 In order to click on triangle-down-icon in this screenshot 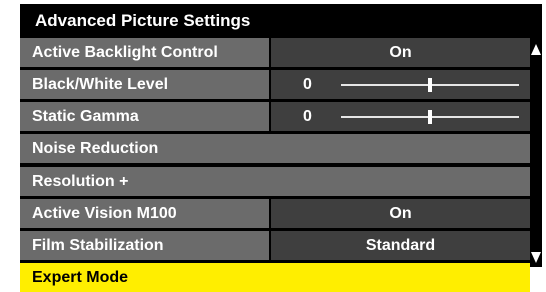, I will do `click(536, 257)`.